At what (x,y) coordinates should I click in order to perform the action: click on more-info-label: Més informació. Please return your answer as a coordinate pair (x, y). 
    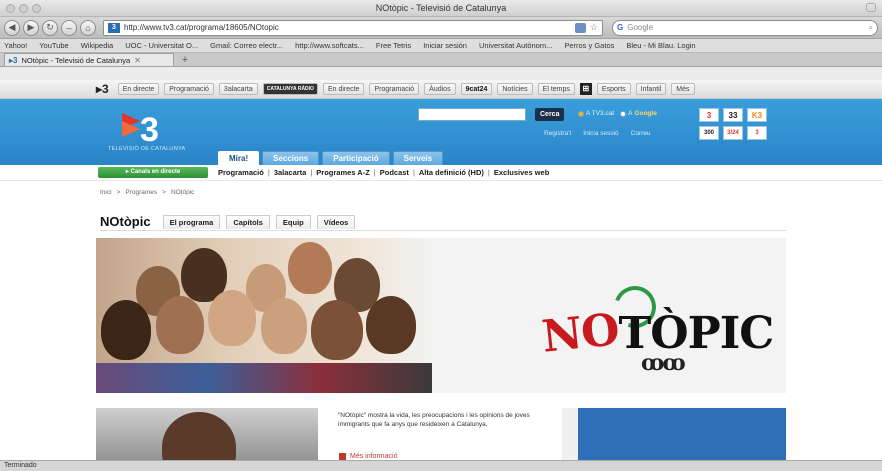
    Looking at the image, I should click on (374, 456).